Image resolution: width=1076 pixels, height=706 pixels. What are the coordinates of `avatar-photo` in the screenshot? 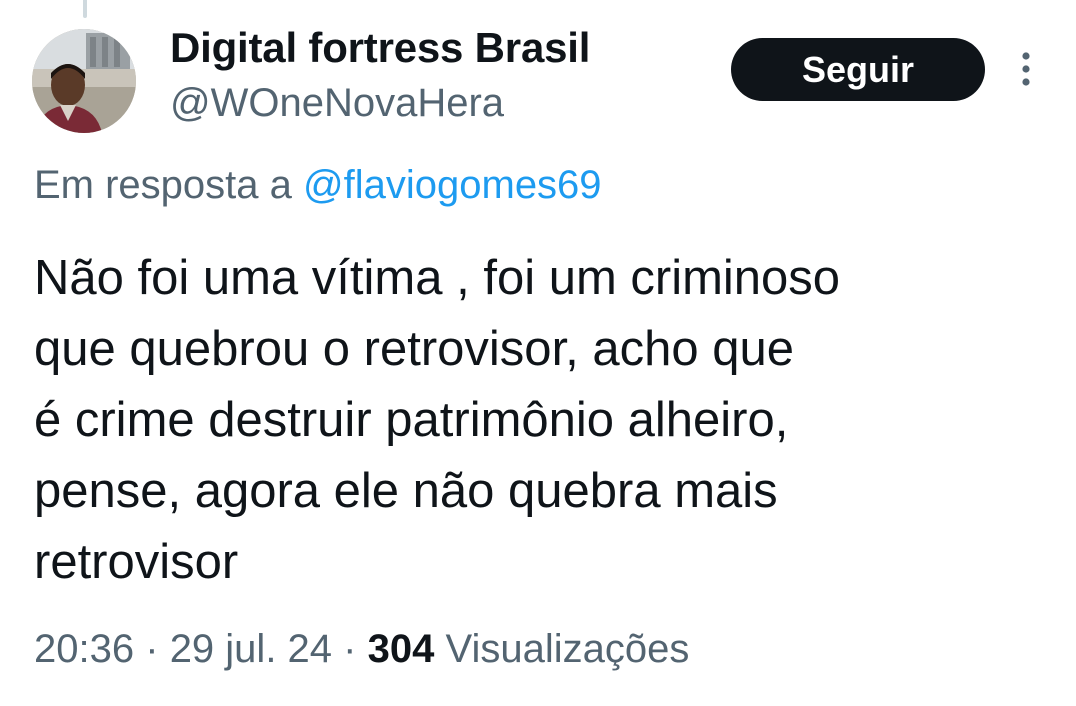 It's located at (84, 81).